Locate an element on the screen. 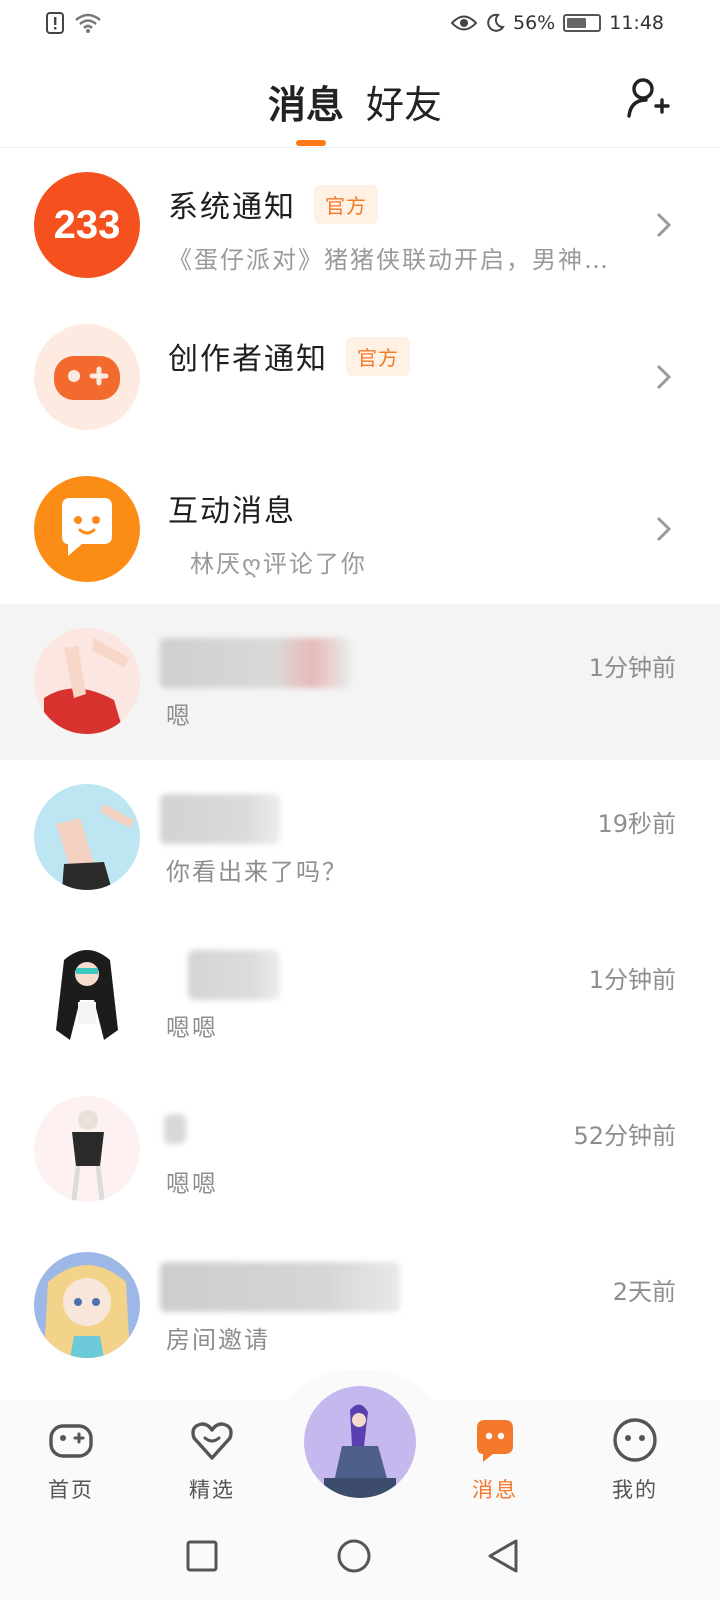 The image size is (720, 1600). chat-row: 1分钟前 嗯 is located at coordinates (360, 682).